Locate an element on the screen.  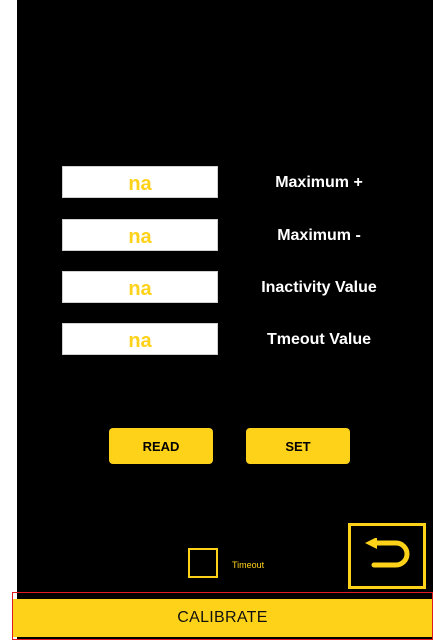
maximum-minus-label: Maximum - is located at coordinates (319, 235).